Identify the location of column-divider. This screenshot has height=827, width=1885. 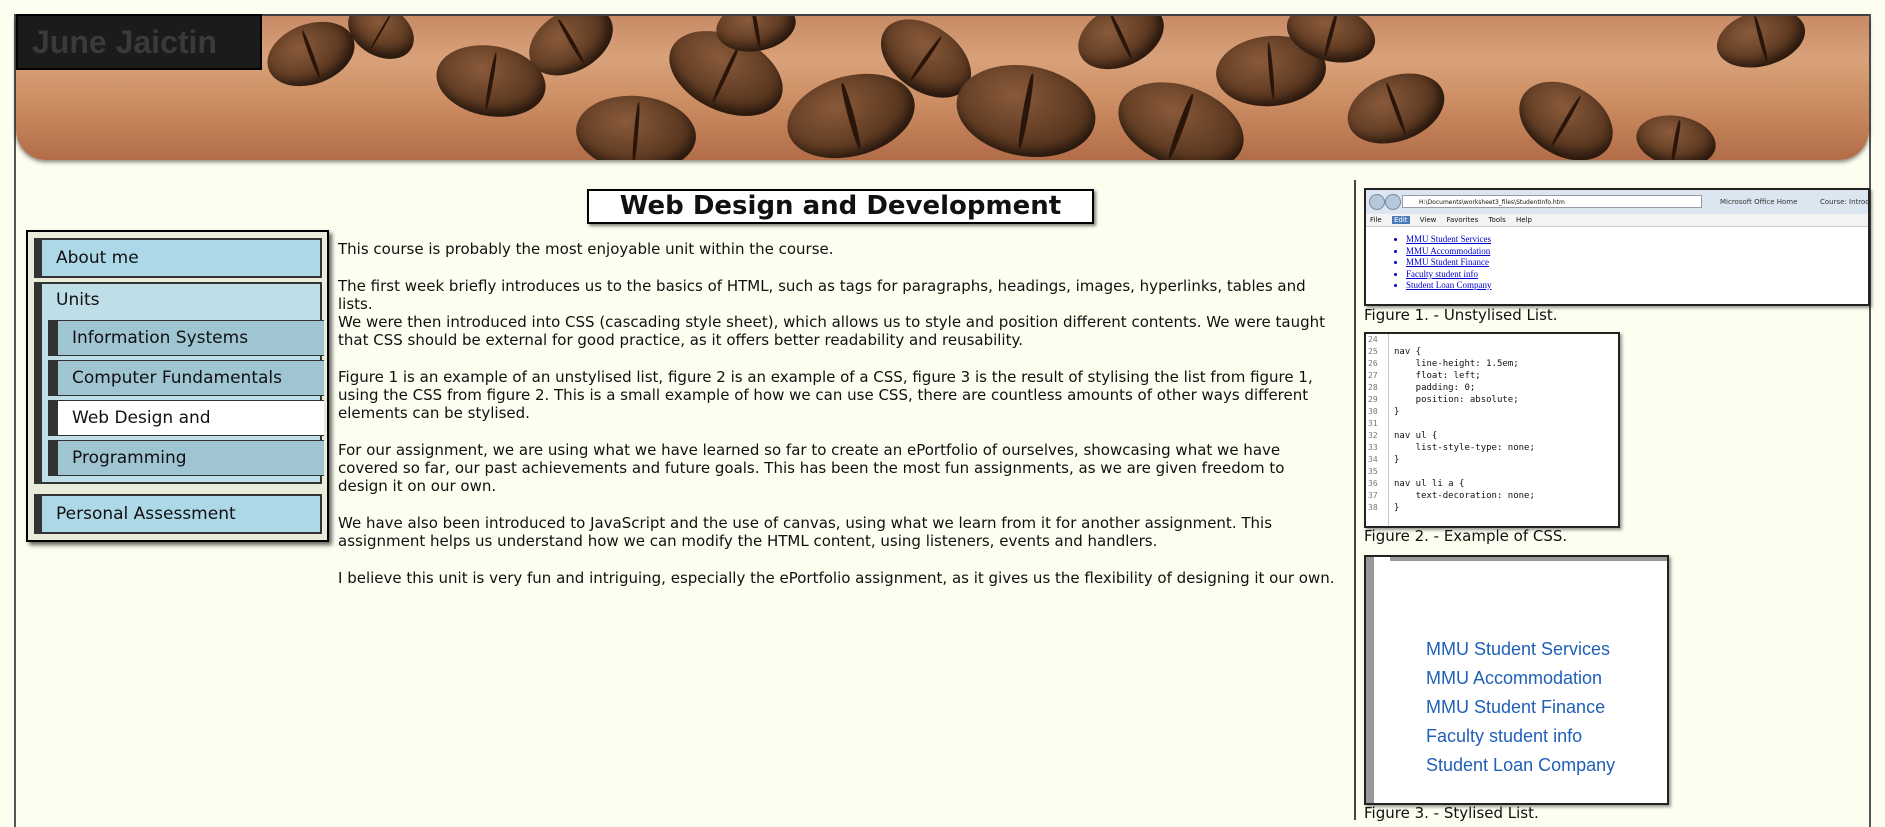
(1355, 500).